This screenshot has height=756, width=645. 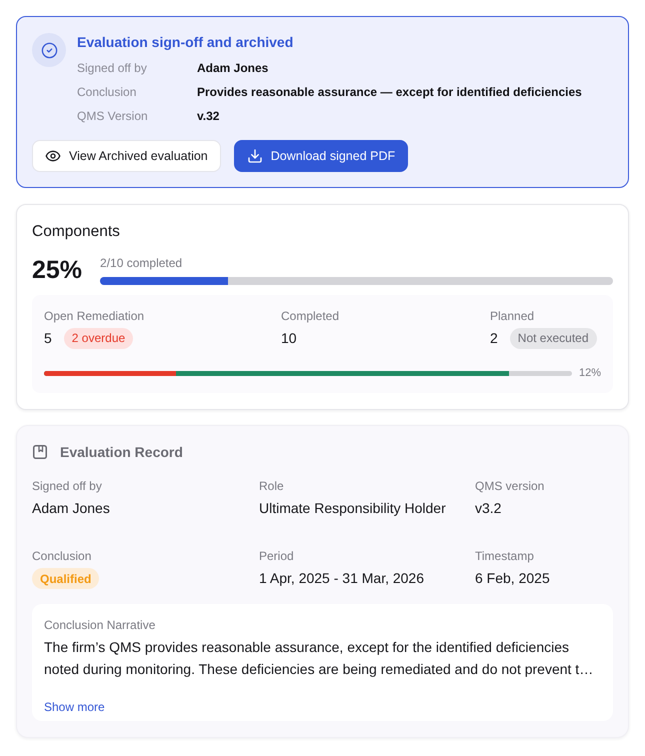 I want to click on field-label: QMS Version, so click(x=113, y=116).